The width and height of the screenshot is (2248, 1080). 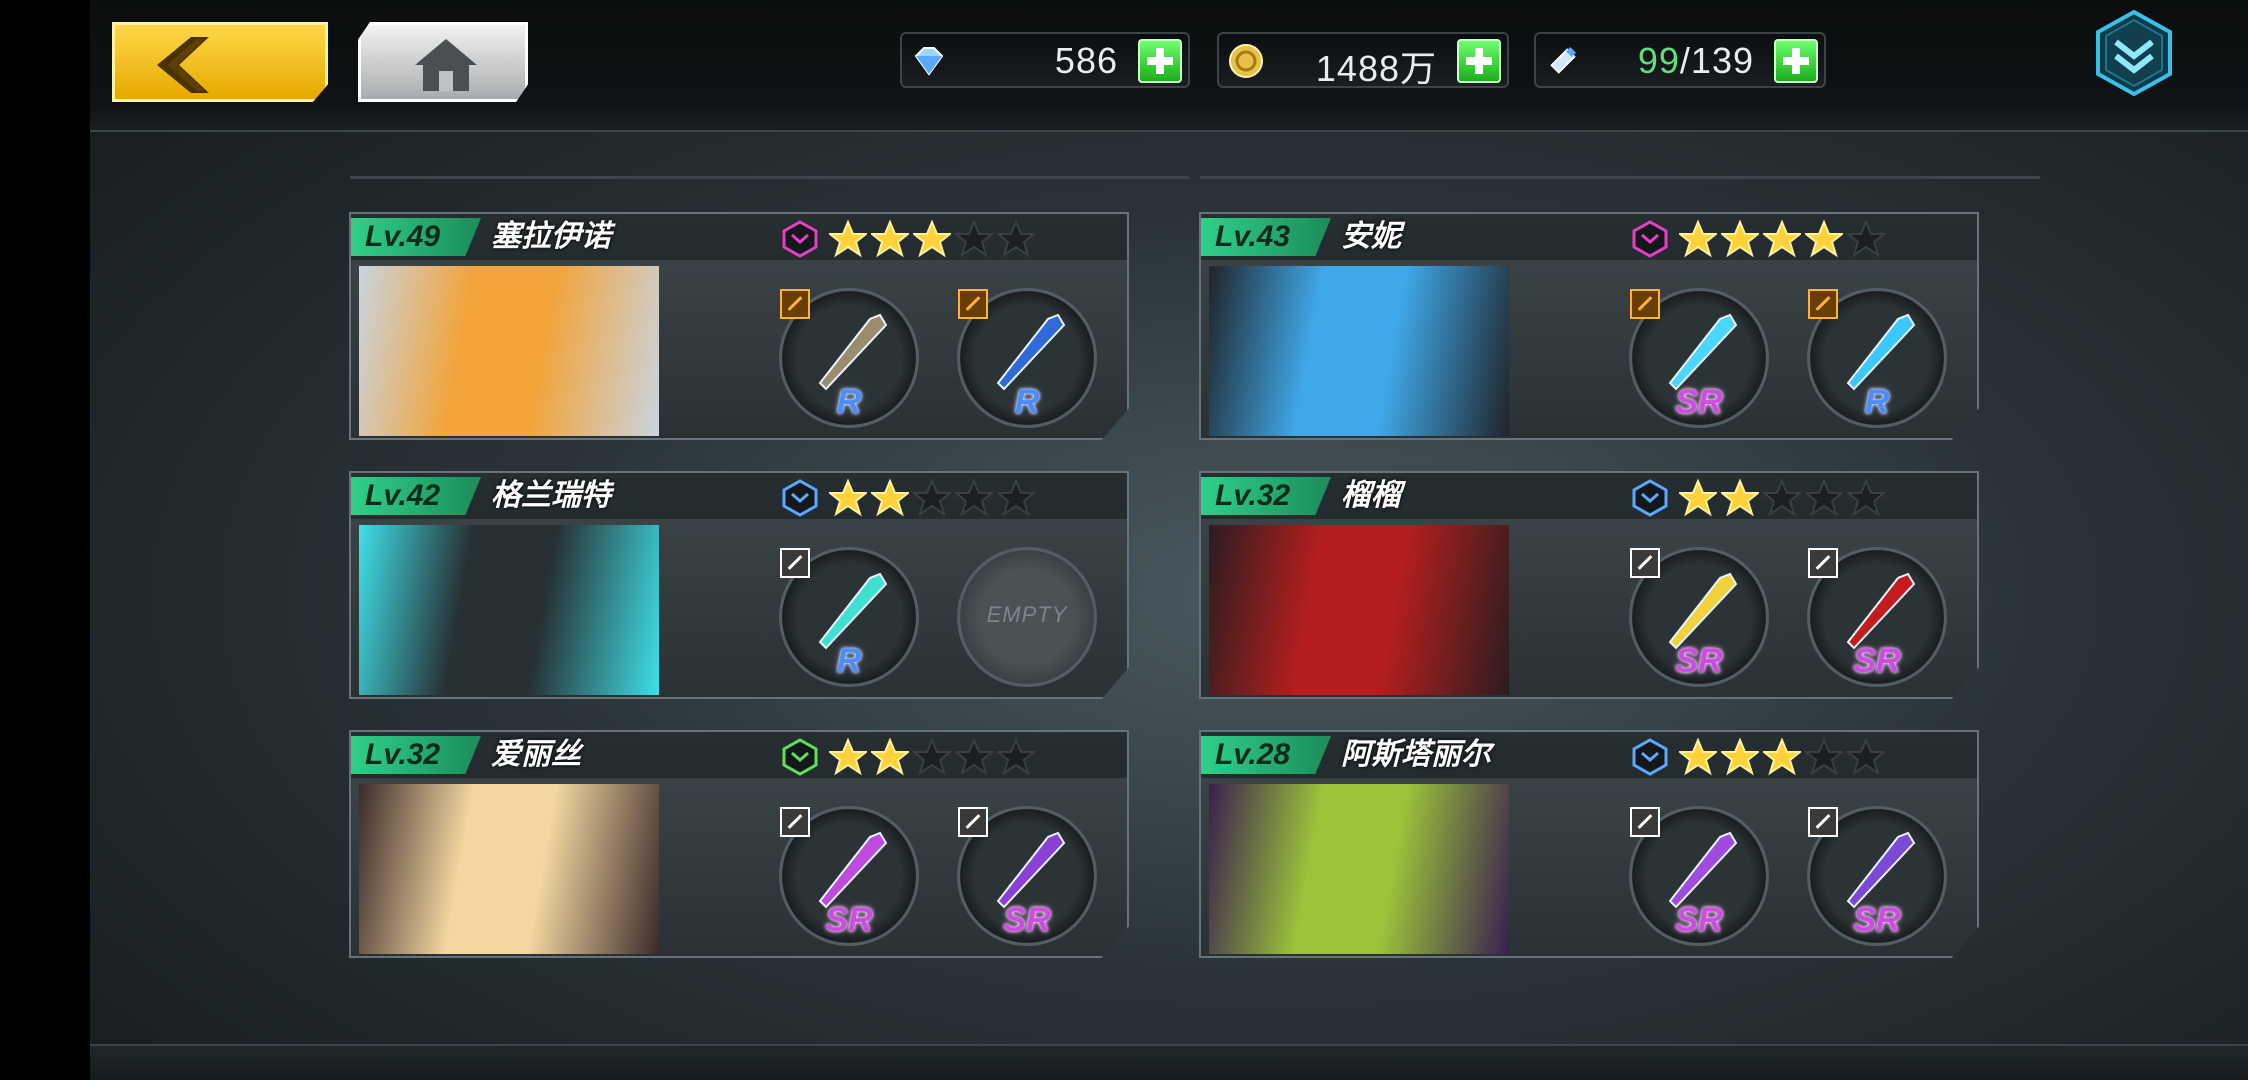 I want to click on back-arrow-icon, so click(x=183, y=65).